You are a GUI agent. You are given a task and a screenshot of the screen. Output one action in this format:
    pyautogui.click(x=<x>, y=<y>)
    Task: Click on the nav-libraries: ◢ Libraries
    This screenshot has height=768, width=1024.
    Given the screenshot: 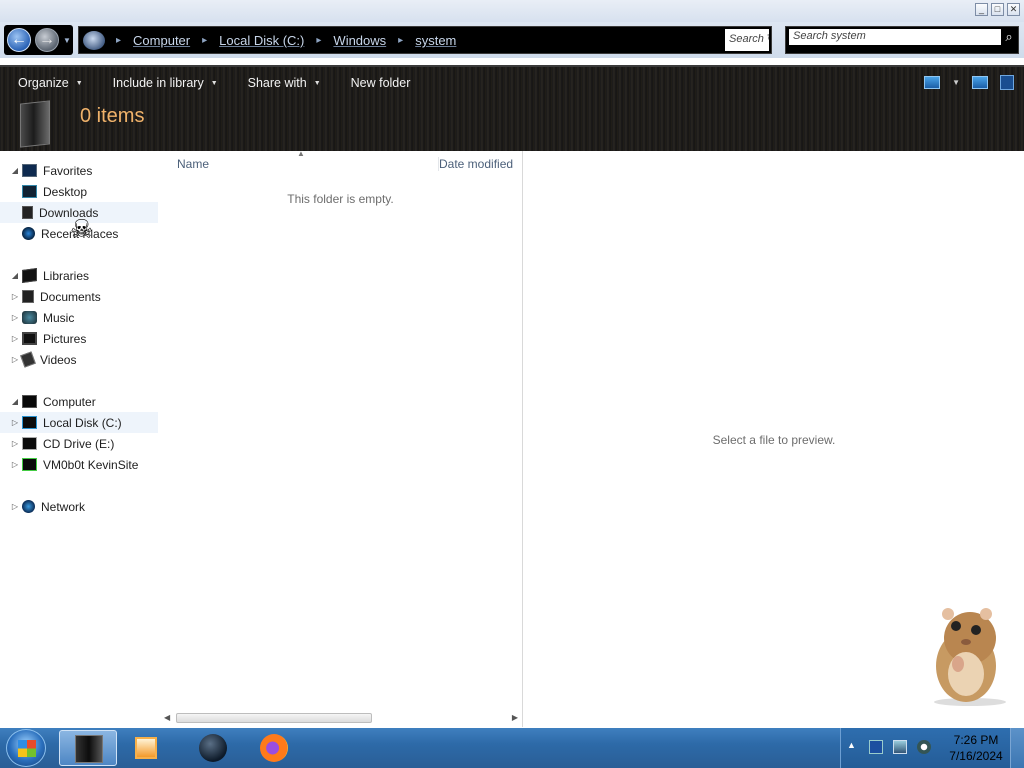 What is the action you would take?
    pyautogui.click(x=79, y=275)
    